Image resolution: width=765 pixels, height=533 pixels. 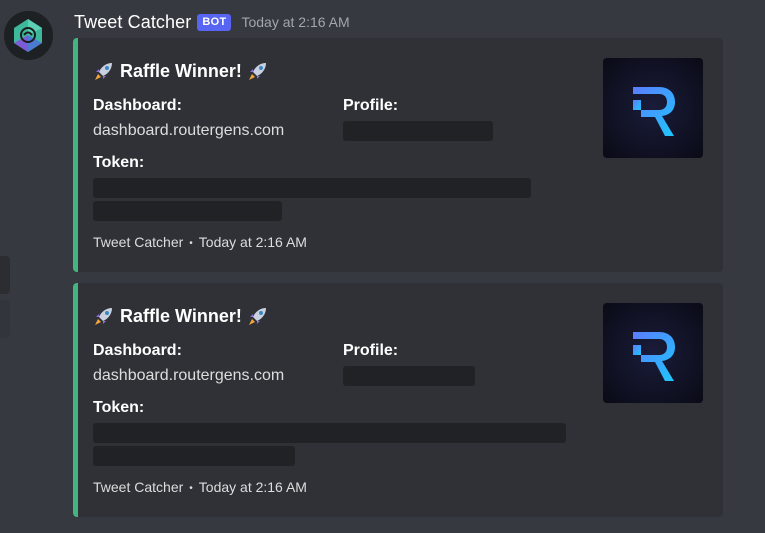 I want to click on bot-badge: BOT, so click(x=214, y=22).